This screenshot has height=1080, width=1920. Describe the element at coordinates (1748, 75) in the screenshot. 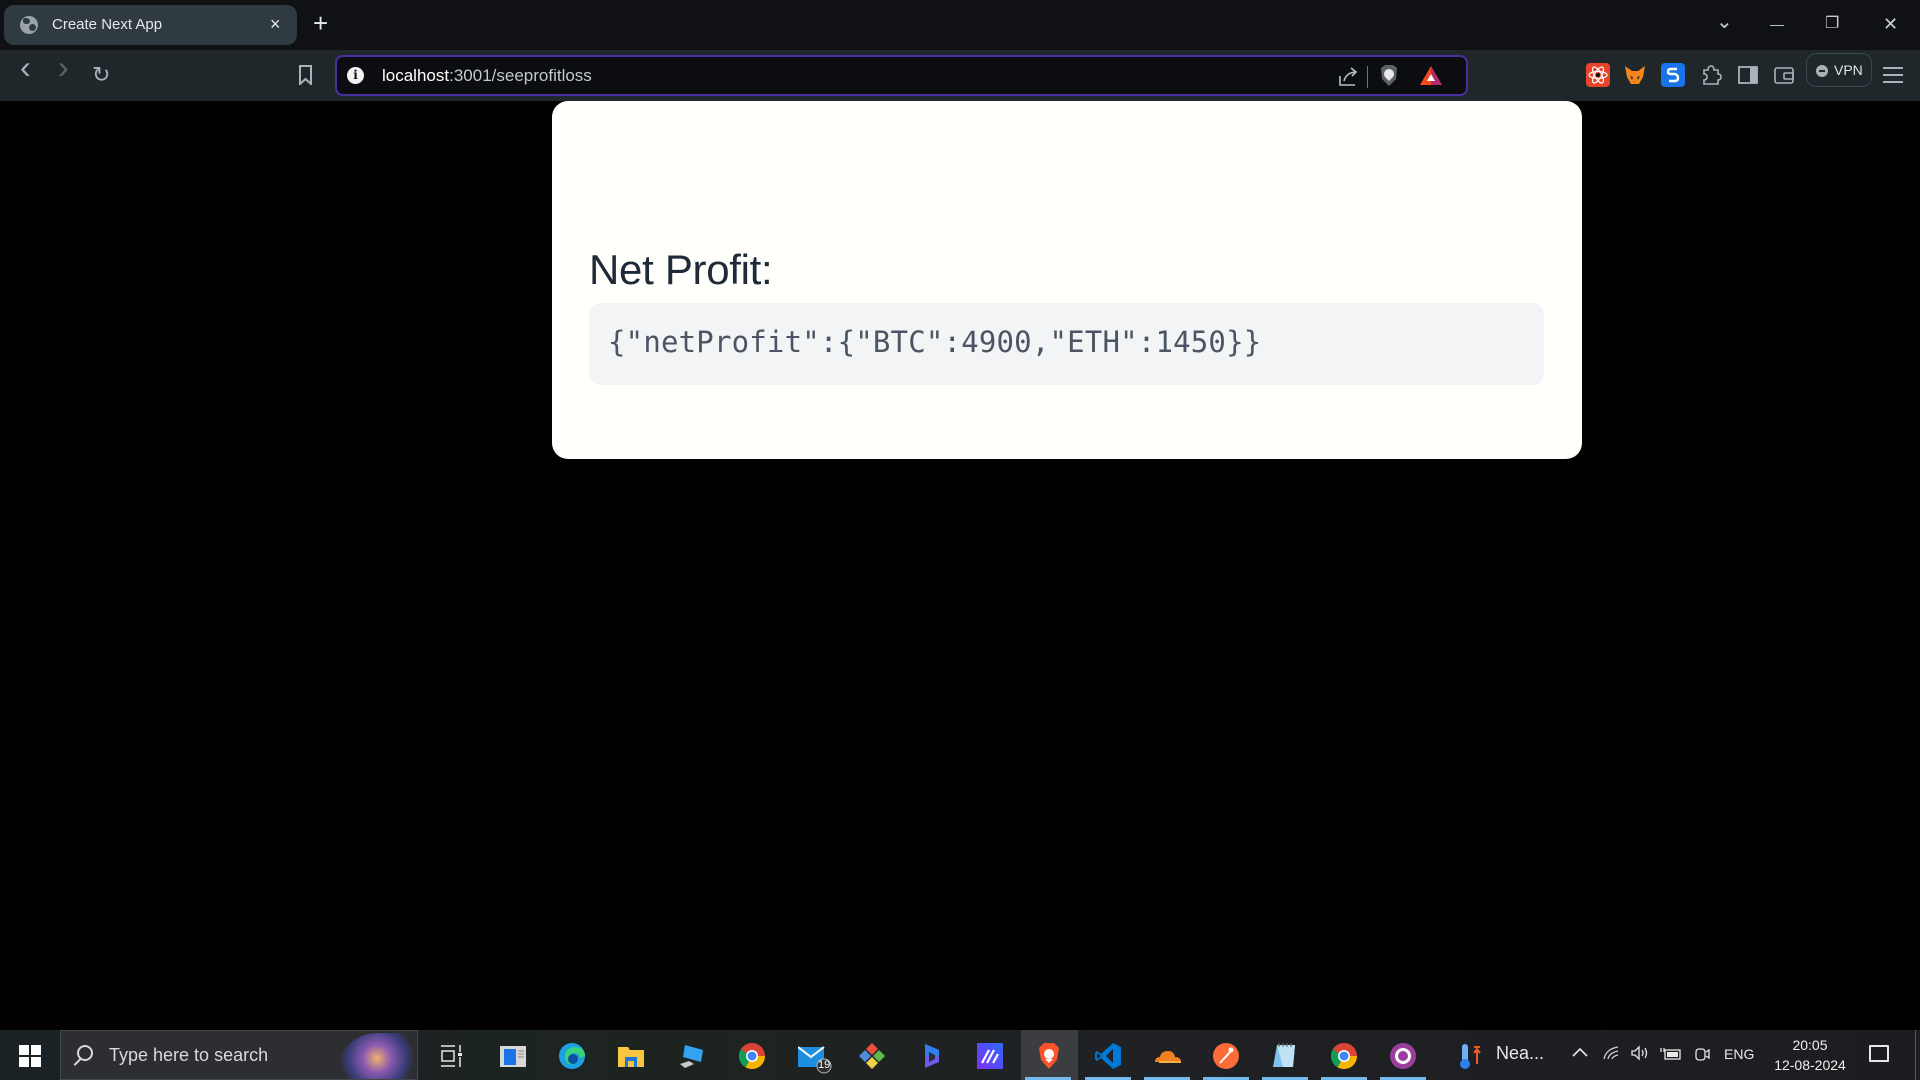

I see `sidebar-icon` at that location.